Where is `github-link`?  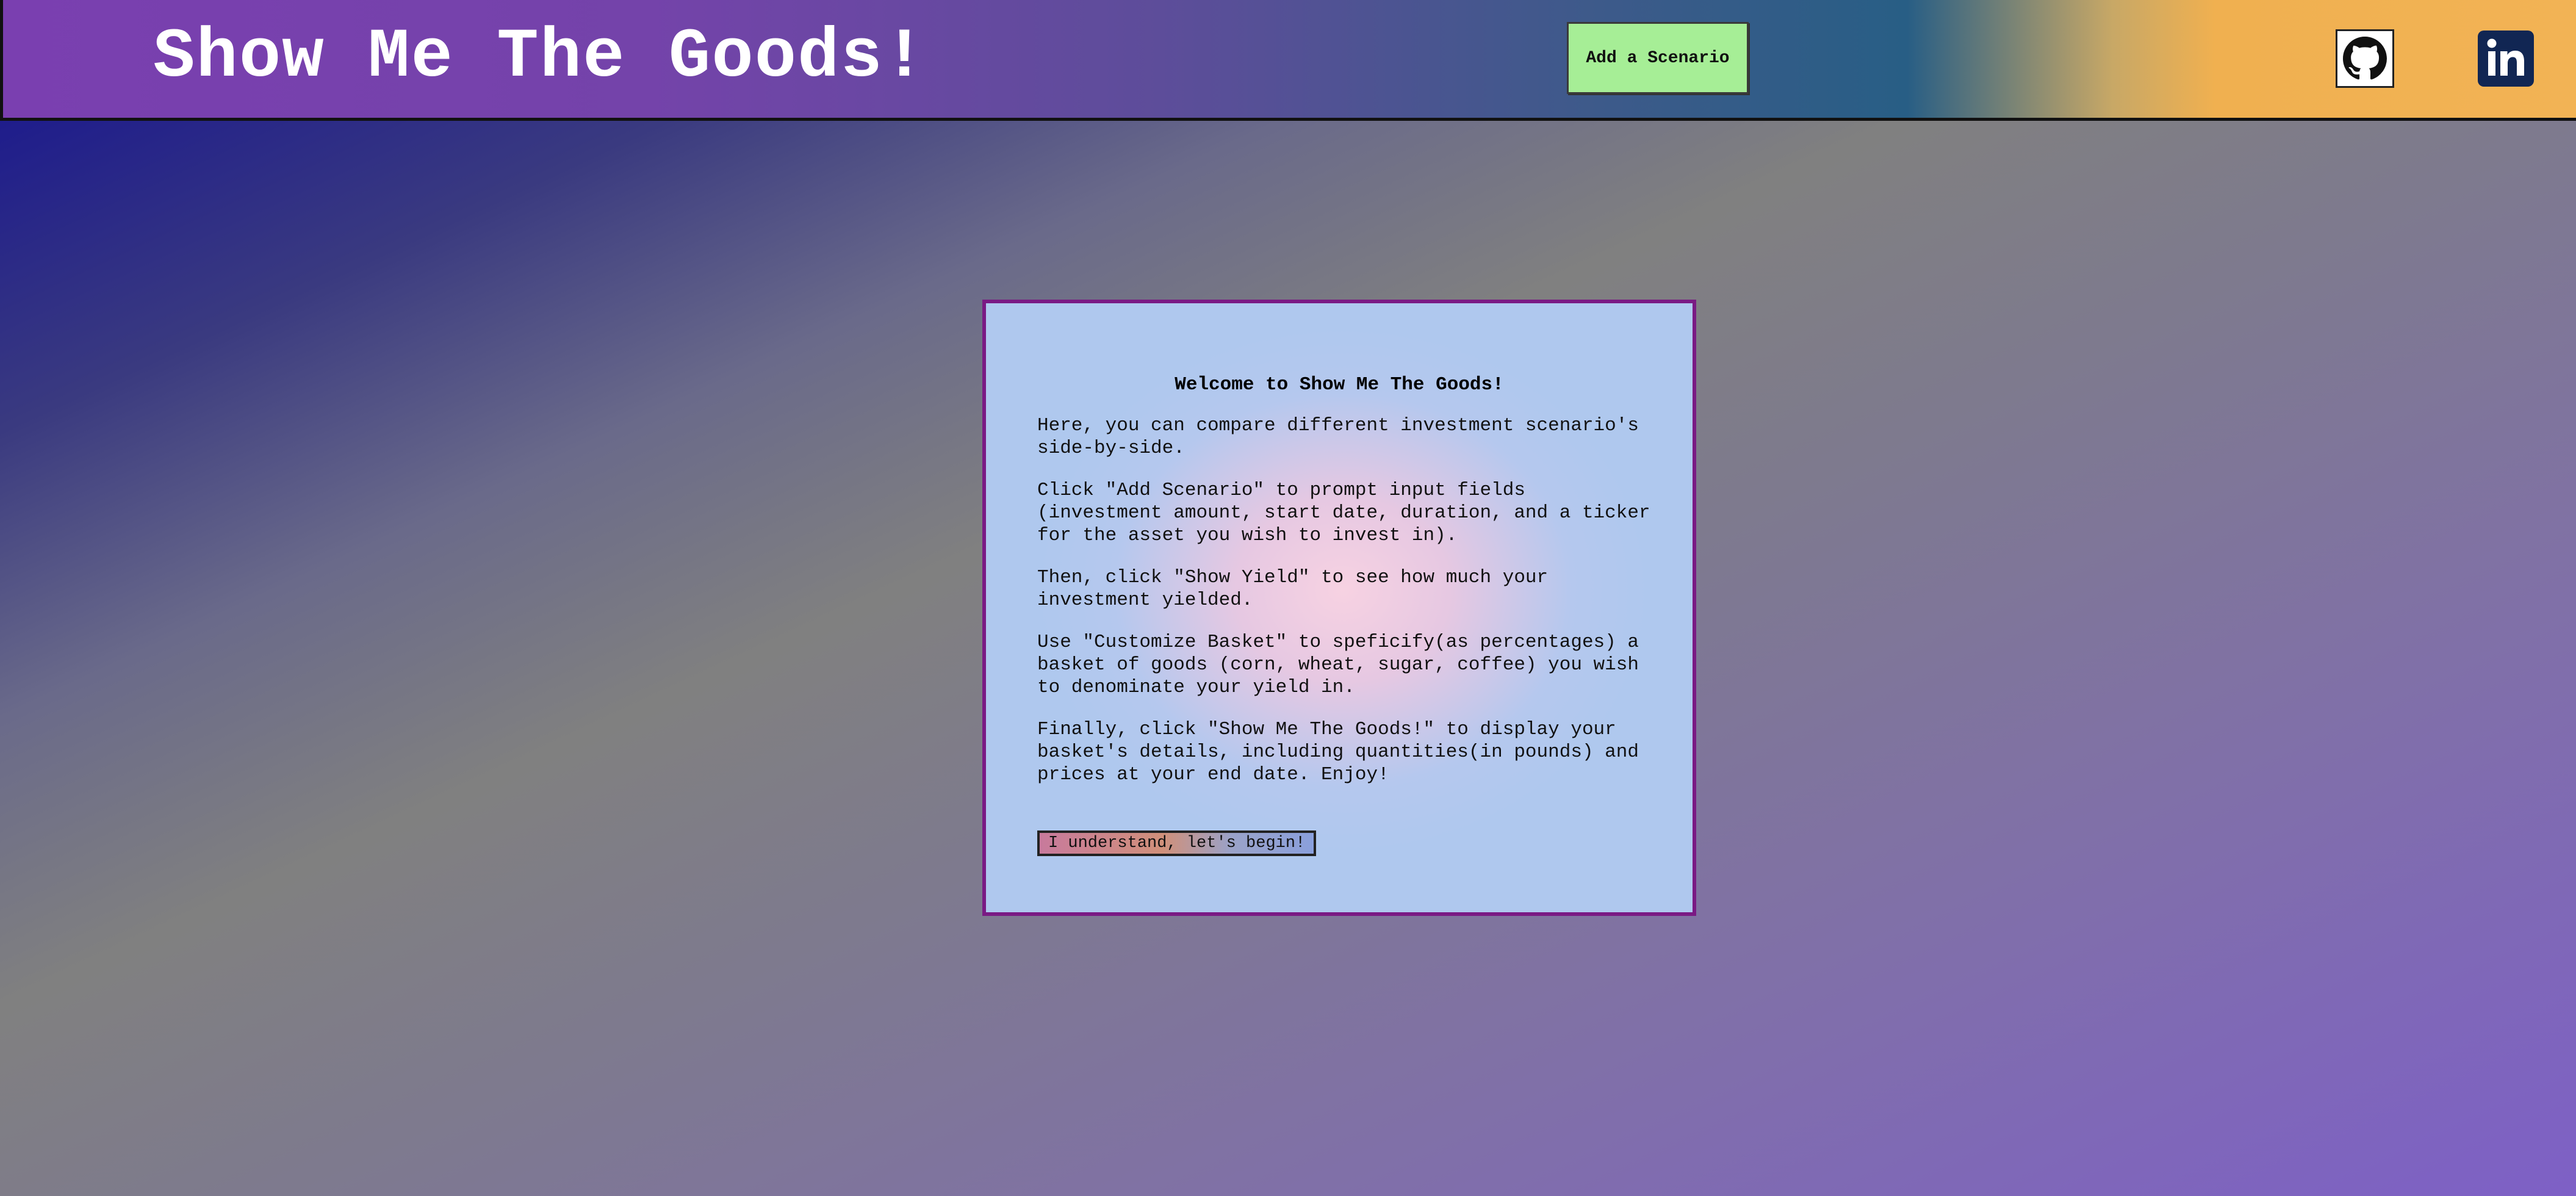 github-link is located at coordinates (2365, 58).